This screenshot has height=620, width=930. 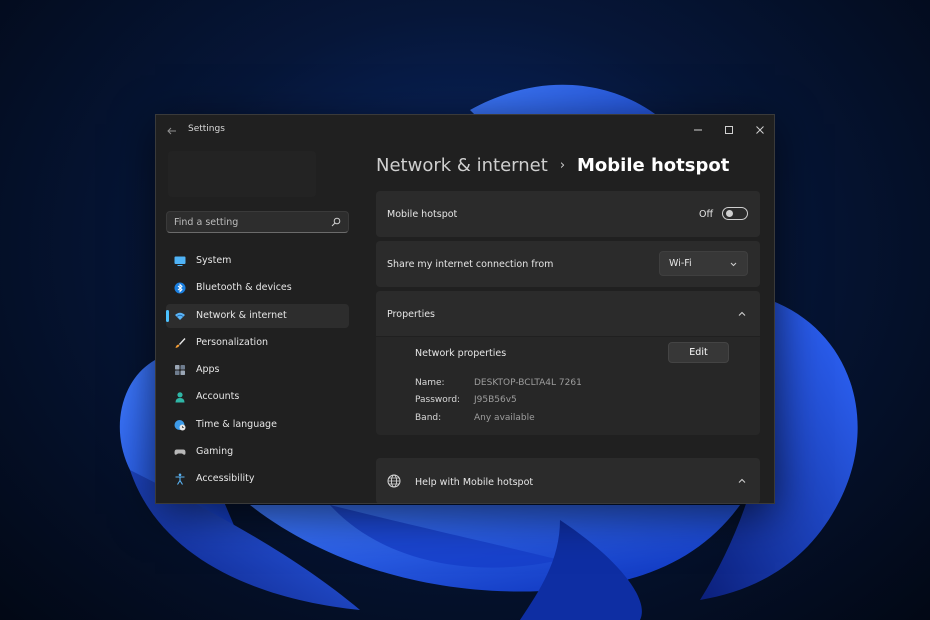 I want to click on properties-header: Properties, so click(x=568, y=313).